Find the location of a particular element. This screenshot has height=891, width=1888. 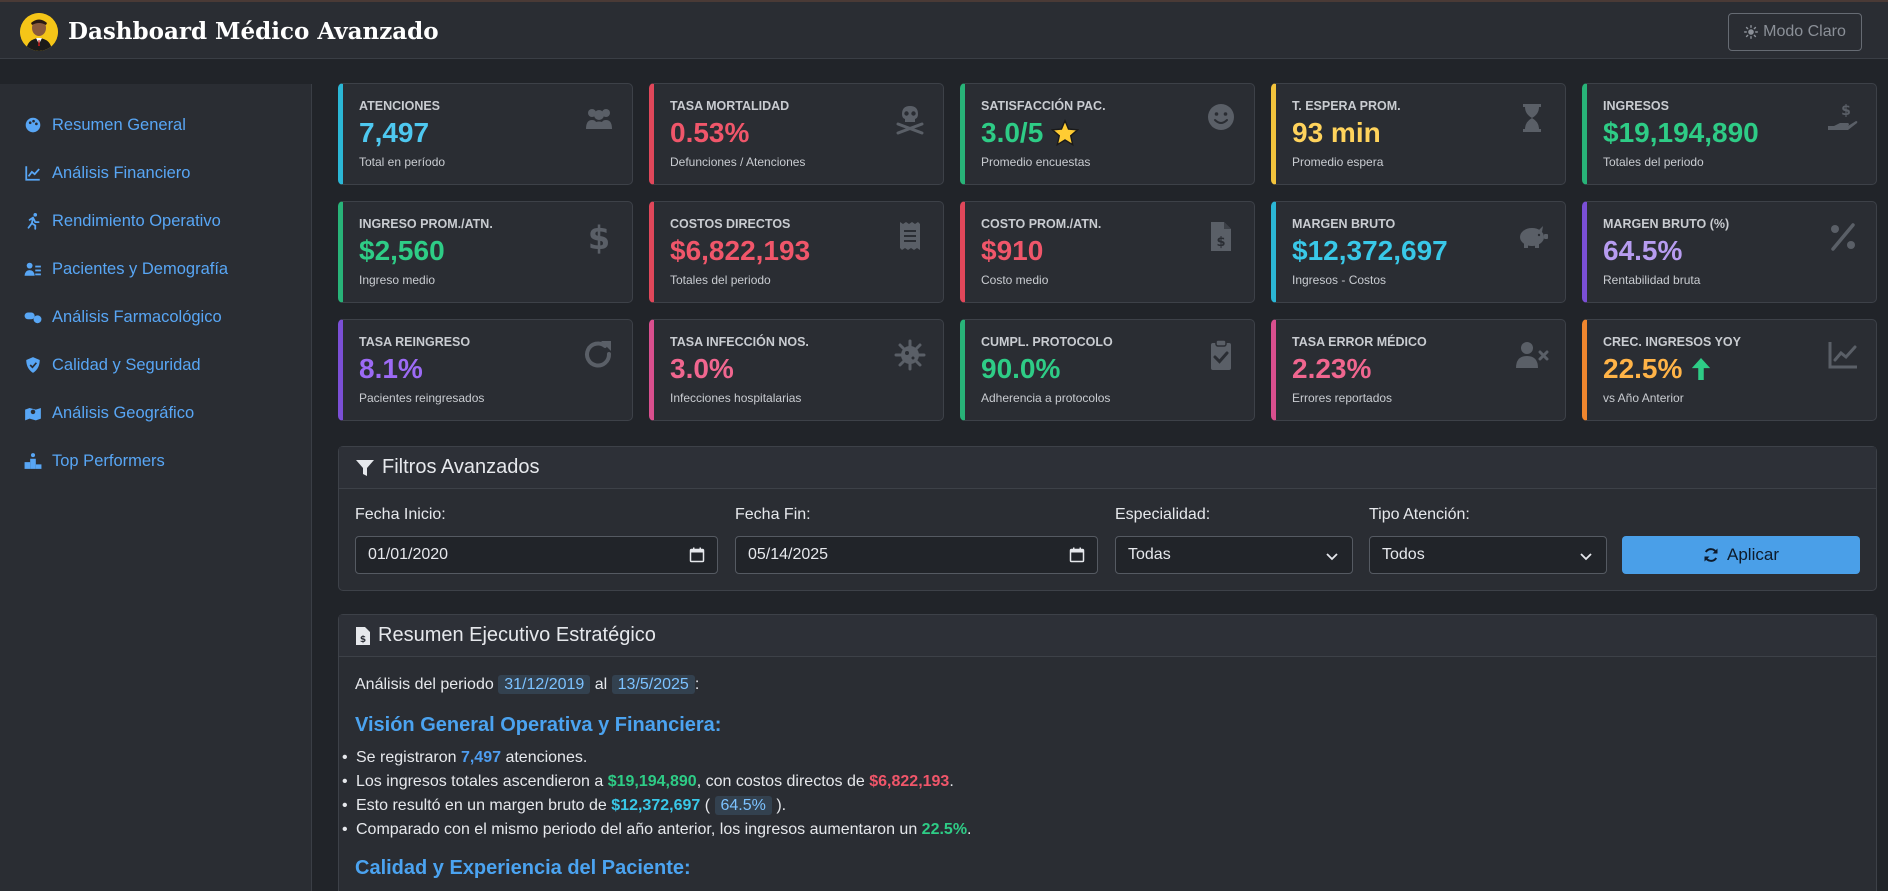

text: atenciones. is located at coordinates (546, 757).